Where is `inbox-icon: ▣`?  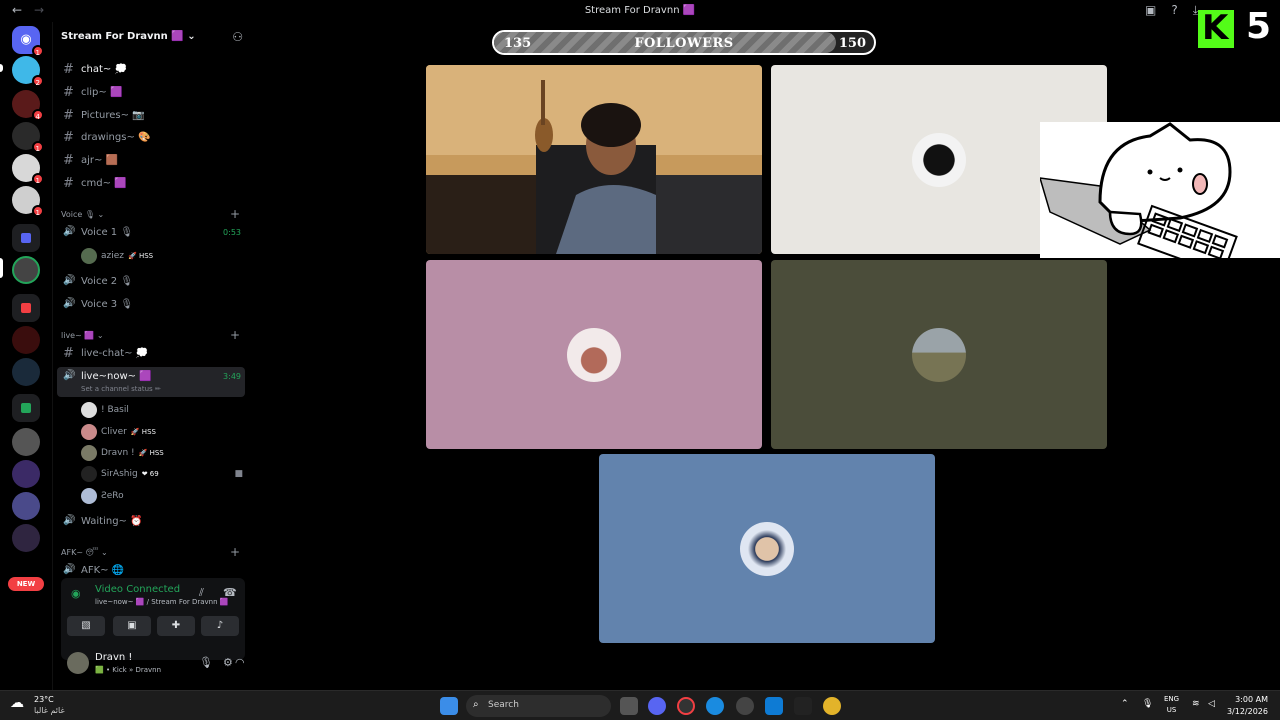 inbox-icon: ▣ is located at coordinates (1150, 10).